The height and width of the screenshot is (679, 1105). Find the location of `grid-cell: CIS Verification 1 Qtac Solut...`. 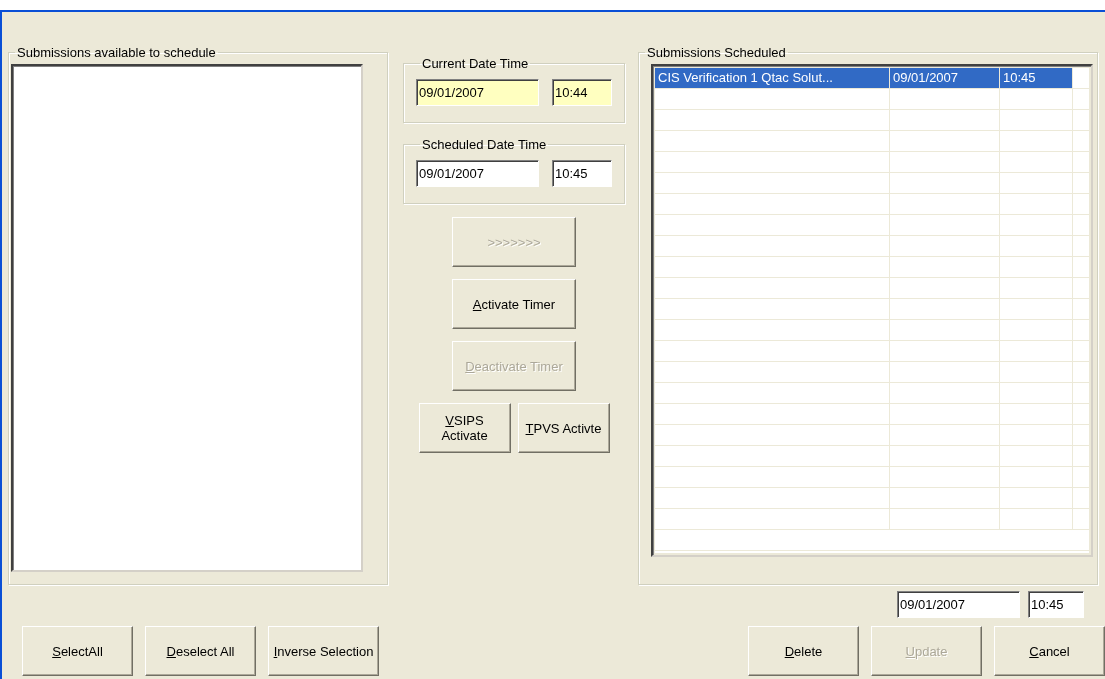

grid-cell: CIS Verification 1 Qtac Solut... is located at coordinates (772, 78).